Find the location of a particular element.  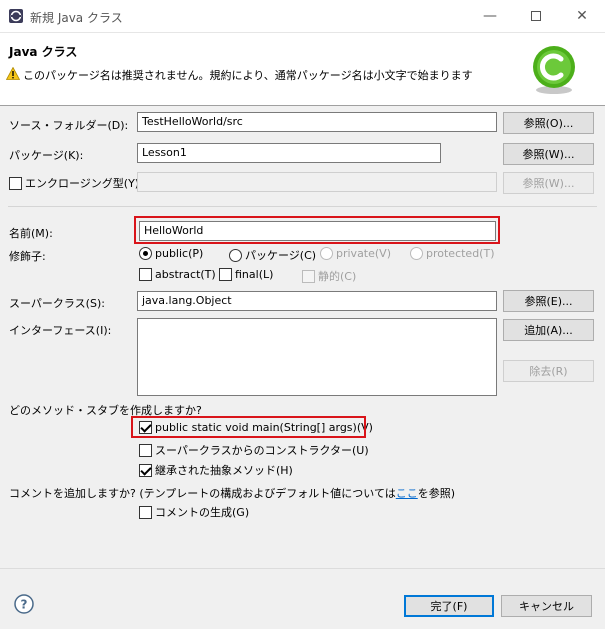

final-checkbox-label: final(L) is located at coordinates (254, 274).